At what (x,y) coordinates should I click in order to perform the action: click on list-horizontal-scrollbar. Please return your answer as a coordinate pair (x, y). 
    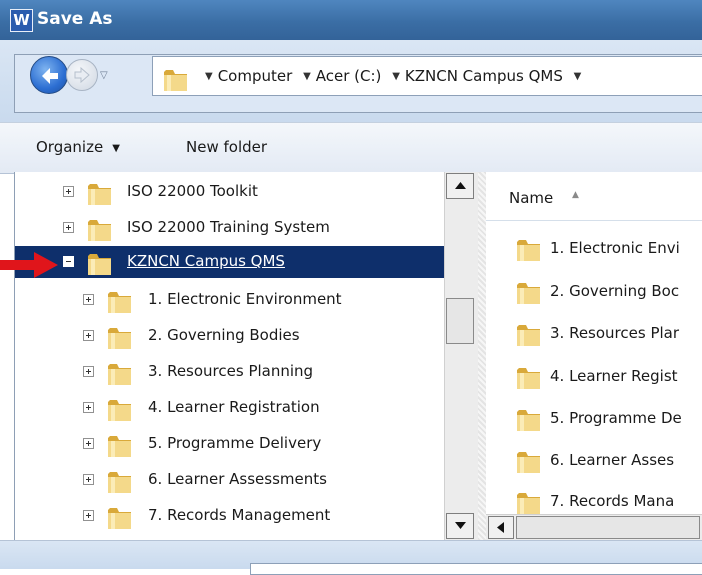
    Looking at the image, I should click on (594, 527).